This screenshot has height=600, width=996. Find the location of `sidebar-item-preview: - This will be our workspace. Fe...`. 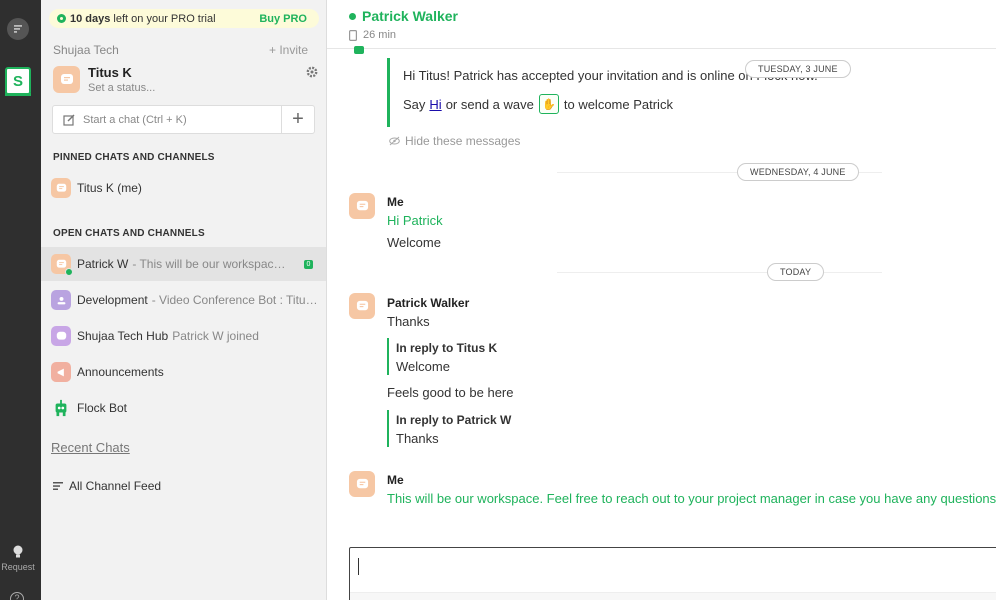

sidebar-item-preview: - This will be our workspace. Fe... is located at coordinates (211, 264).